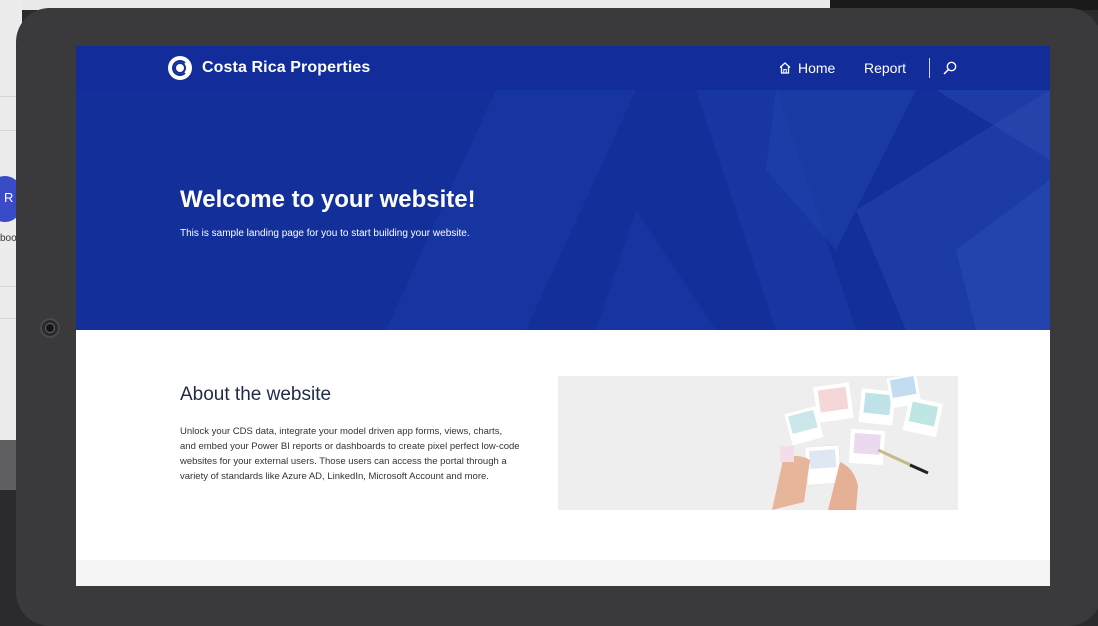 The image size is (1098, 626). What do you see at coordinates (563, 573) in the screenshot?
I see `footer-band` at bounding box center [563, 573].